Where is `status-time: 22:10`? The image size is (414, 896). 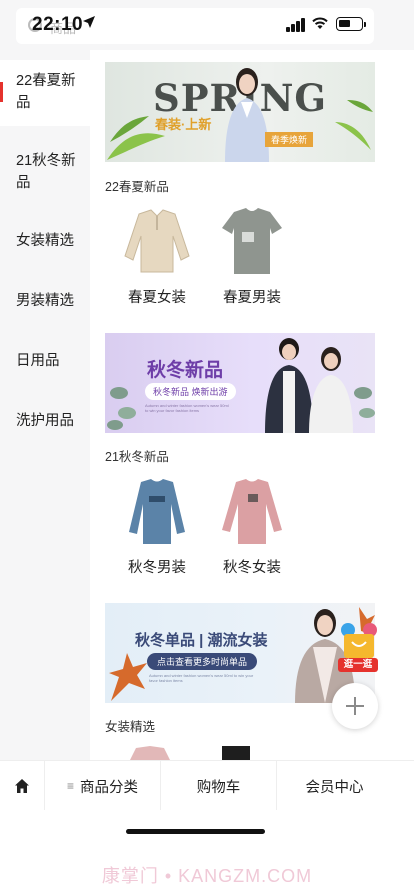
status-time: 22:10 is located at coordinates (58, 24).